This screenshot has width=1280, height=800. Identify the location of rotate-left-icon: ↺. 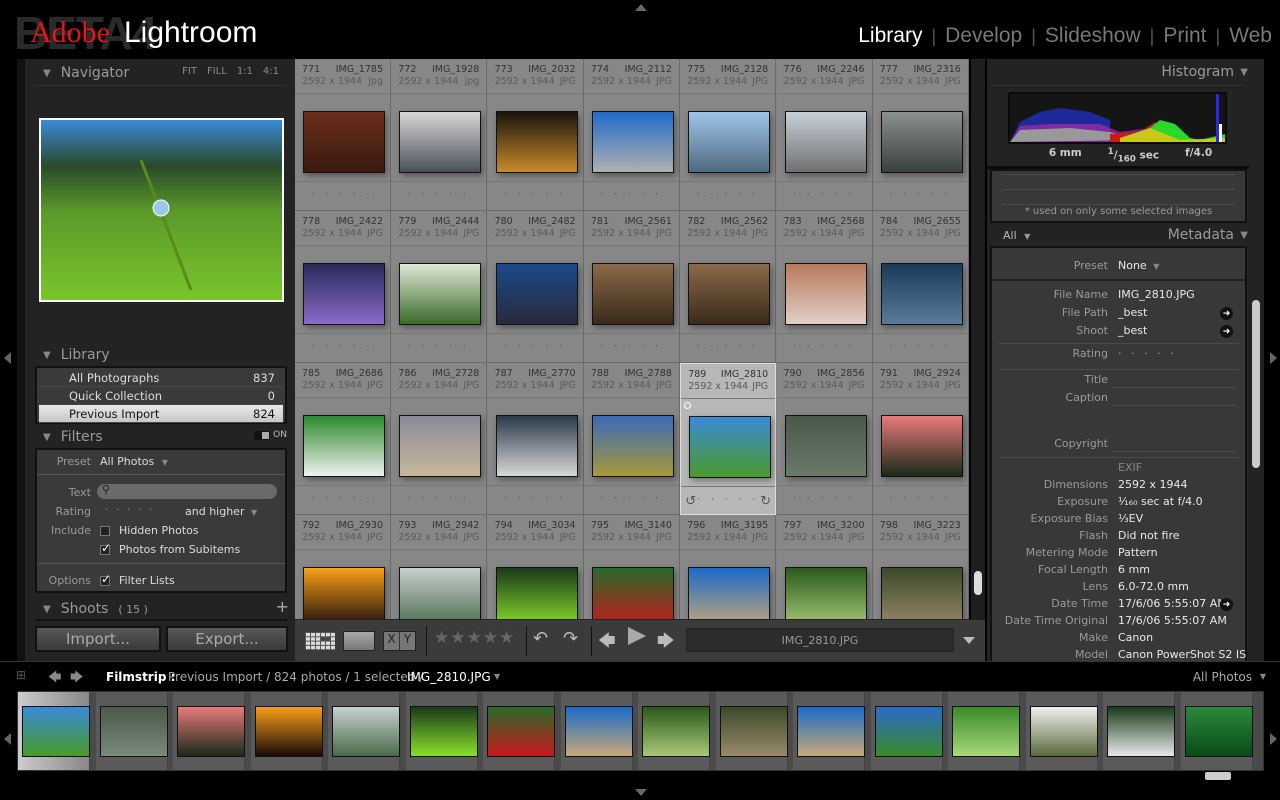
(690, 501).